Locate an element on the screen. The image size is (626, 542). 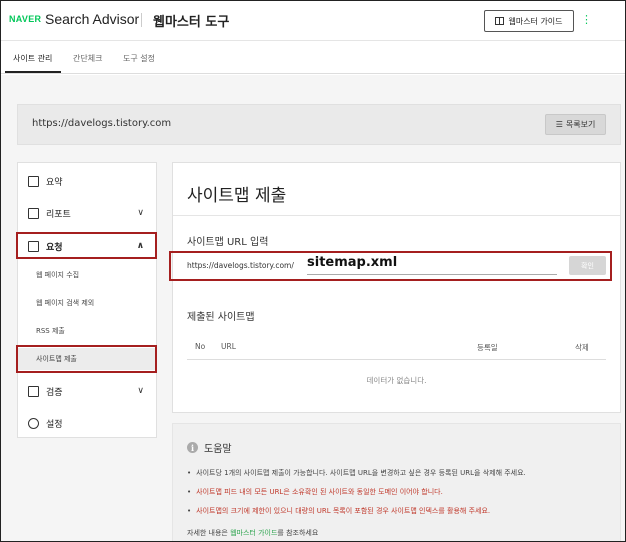
sidebar-subitem-page-crawl: 웹 페이지 수집 is located at coordinates (87, 275).